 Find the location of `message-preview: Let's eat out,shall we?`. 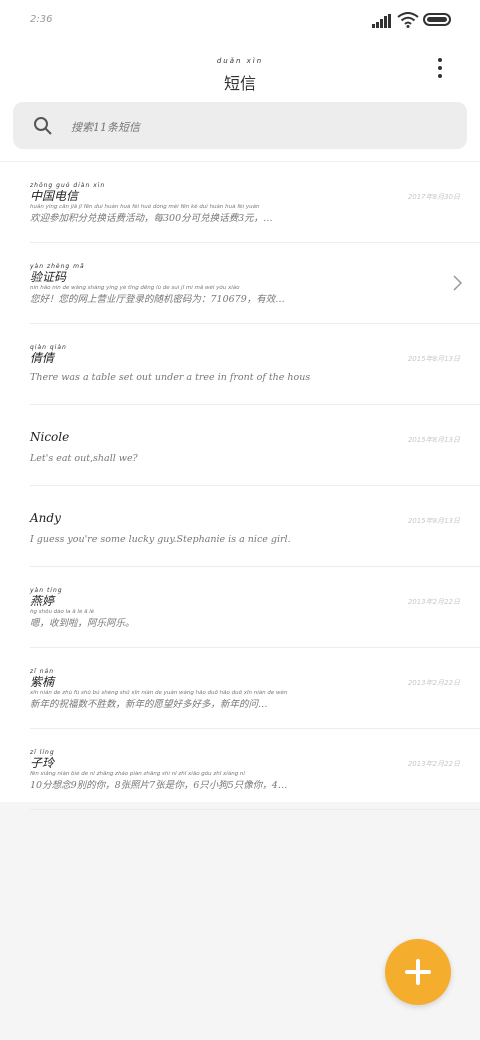

message-preview: Let's eat out,shall we? is located at coordinates (84, 458).